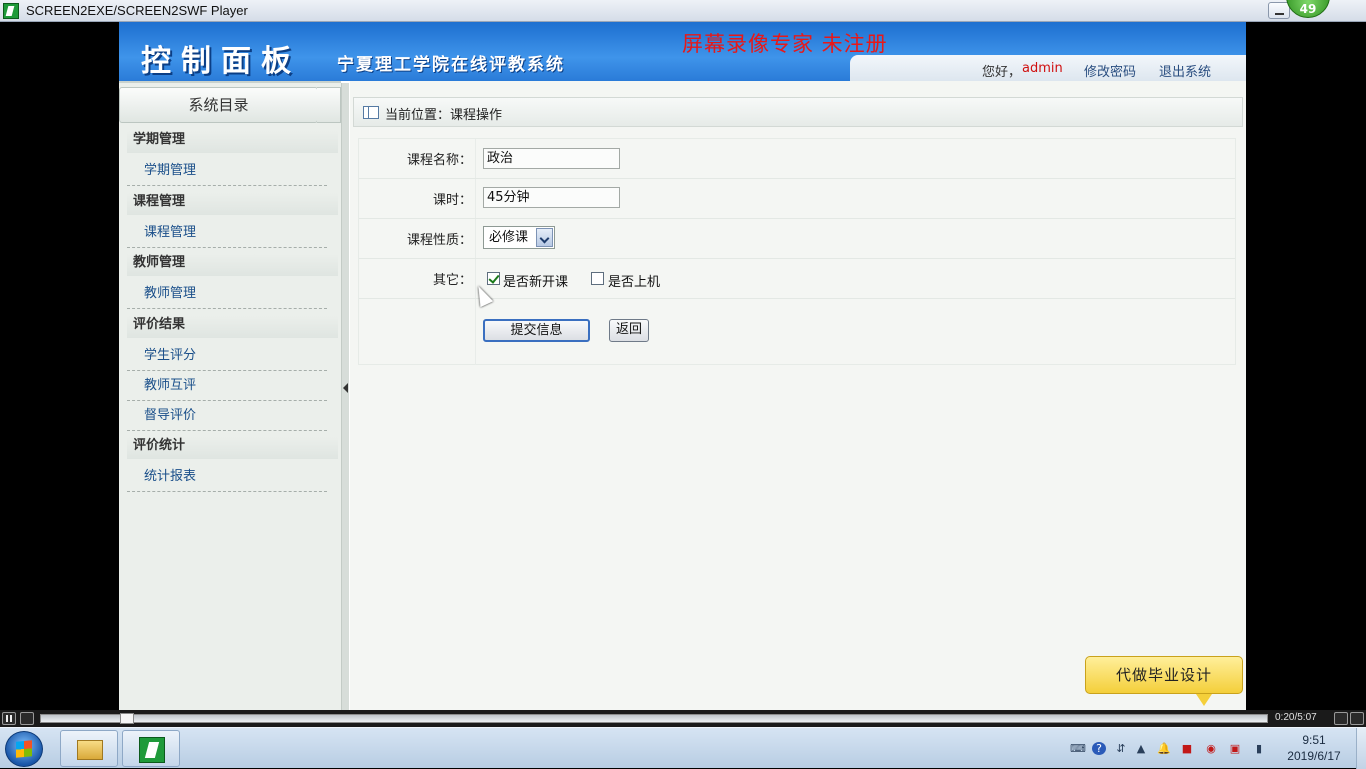  Describe the element at coordinates (232, 327) in the screenshot. I see `sidebar-group-results: 评价结果` at that location.